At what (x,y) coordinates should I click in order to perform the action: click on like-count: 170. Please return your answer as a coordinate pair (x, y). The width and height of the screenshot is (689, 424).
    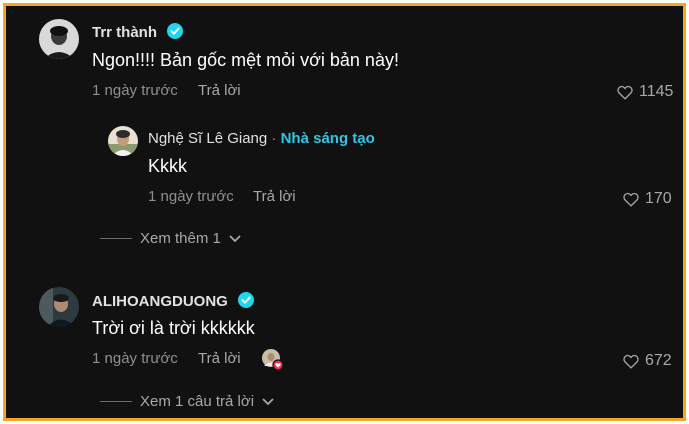
    Looking at the image, I should click on (658, 198).